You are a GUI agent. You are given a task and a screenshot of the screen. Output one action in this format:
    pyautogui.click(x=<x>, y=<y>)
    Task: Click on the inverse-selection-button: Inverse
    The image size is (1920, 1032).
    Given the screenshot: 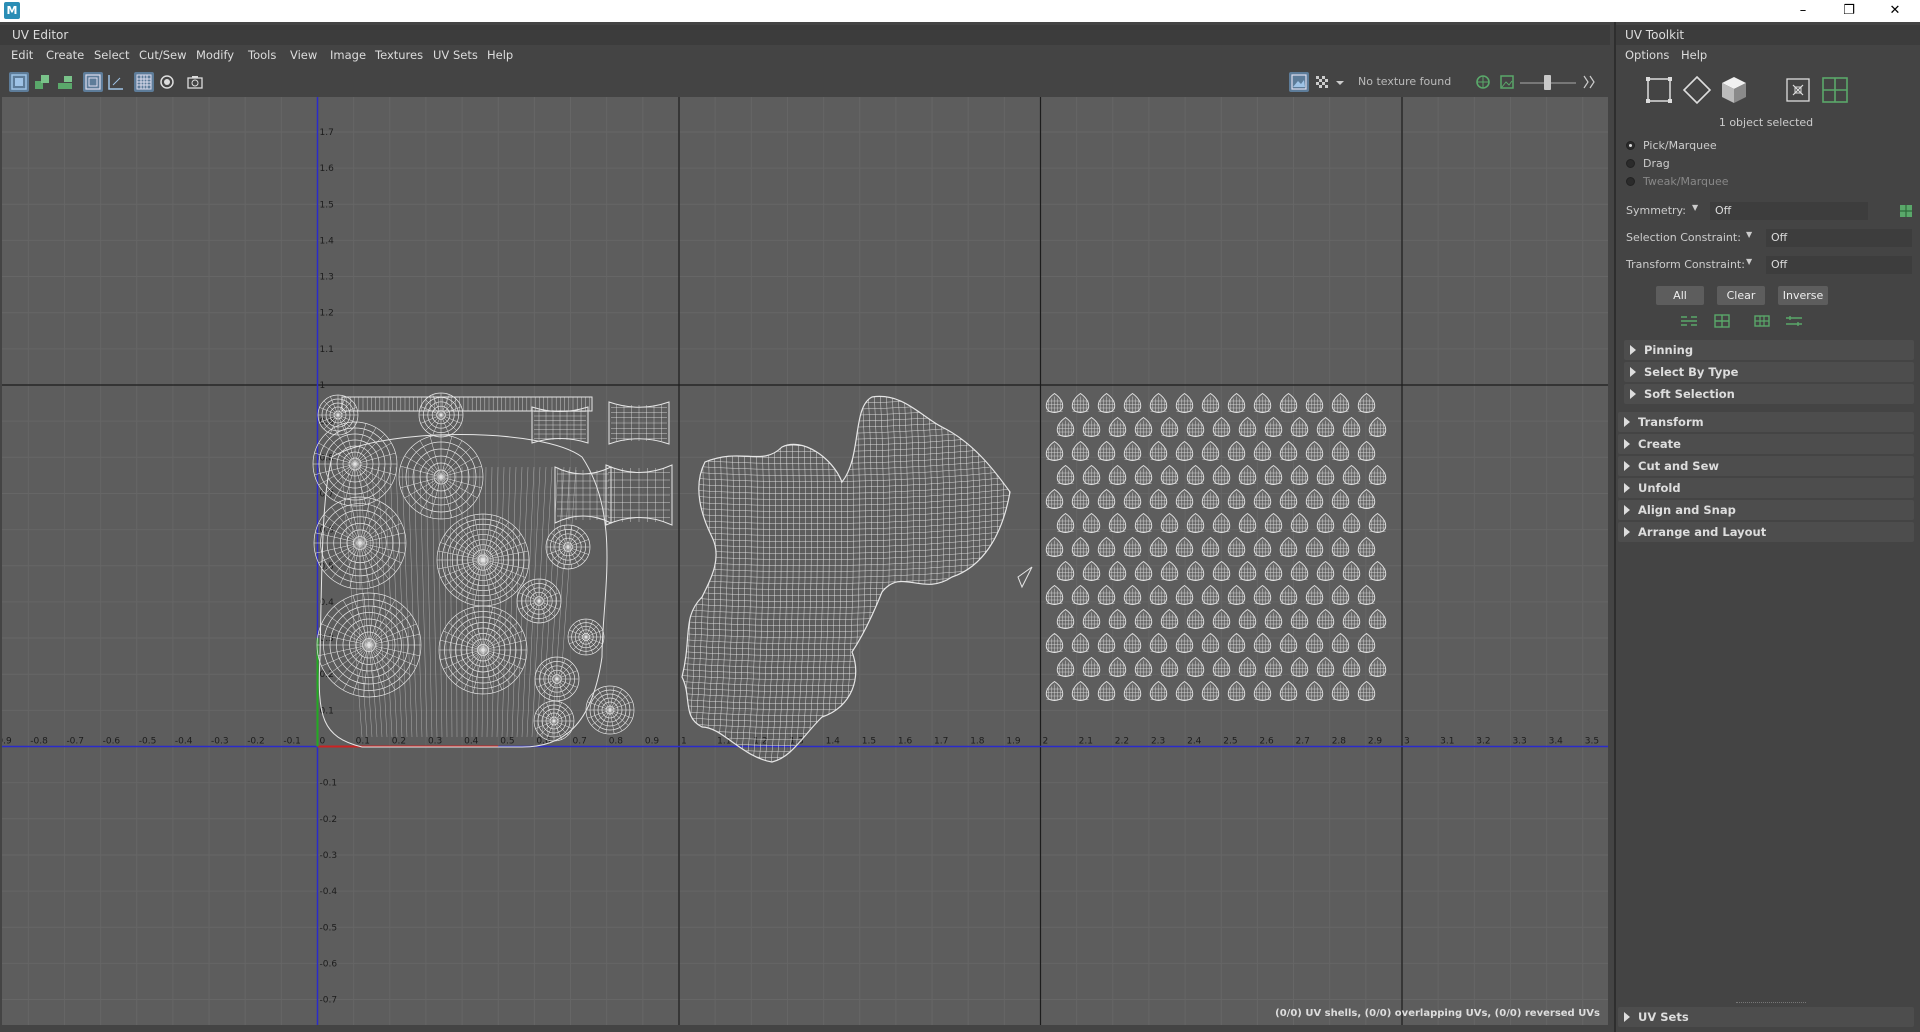 What is the action you would take?
    pyautogui.click(x=1803, y=295)
    